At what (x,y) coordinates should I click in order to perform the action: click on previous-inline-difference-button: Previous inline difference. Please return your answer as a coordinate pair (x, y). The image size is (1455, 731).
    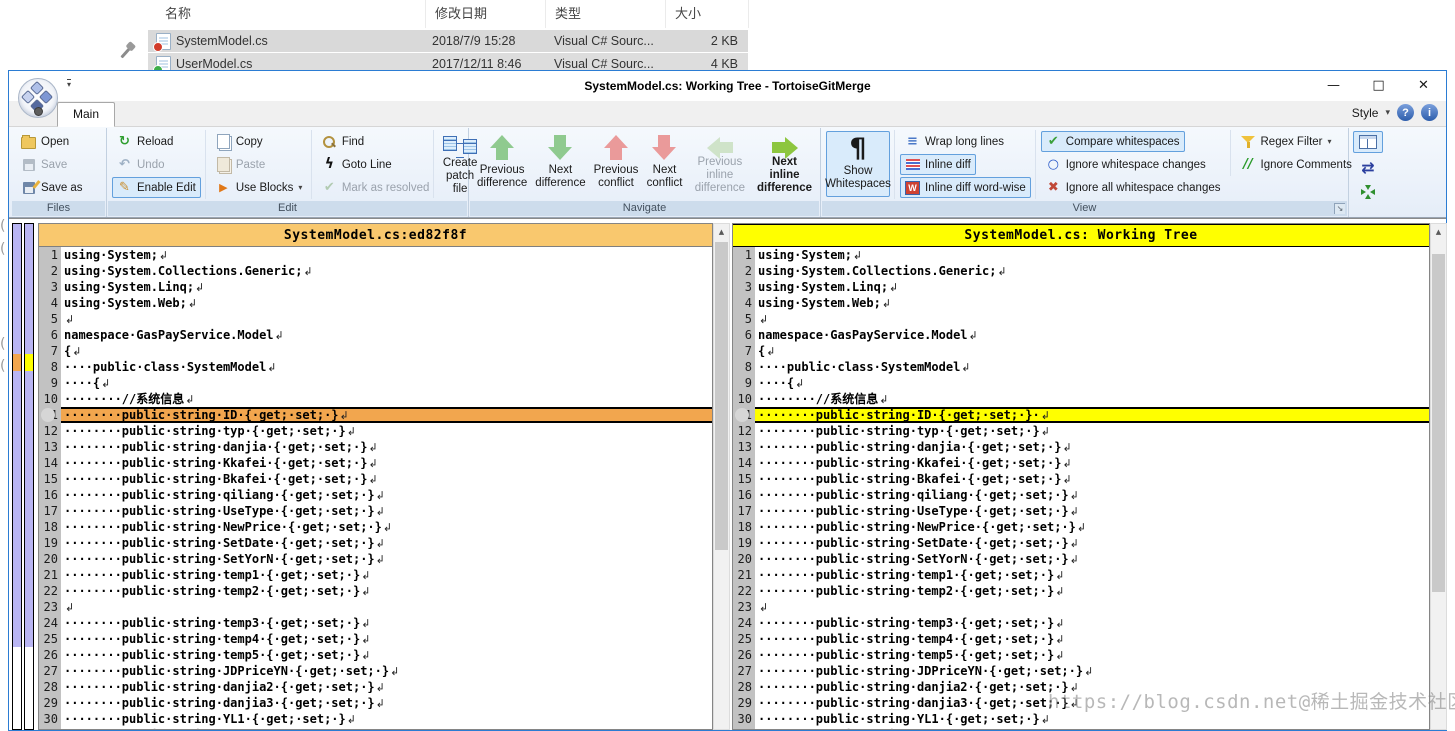
    Looking at the image, I should click on (720, 163).